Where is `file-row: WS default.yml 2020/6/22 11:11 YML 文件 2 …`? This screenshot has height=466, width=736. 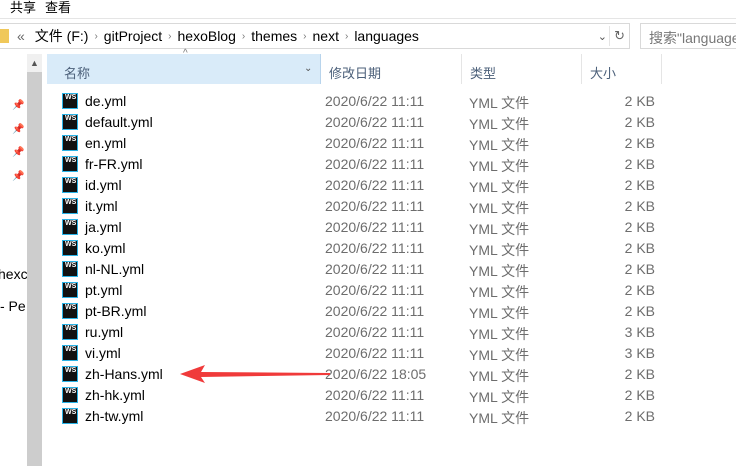 file-row: WS default.yml 2020/6/22 11:11 YML 文件 2 … is located at coordinates (362, 122).